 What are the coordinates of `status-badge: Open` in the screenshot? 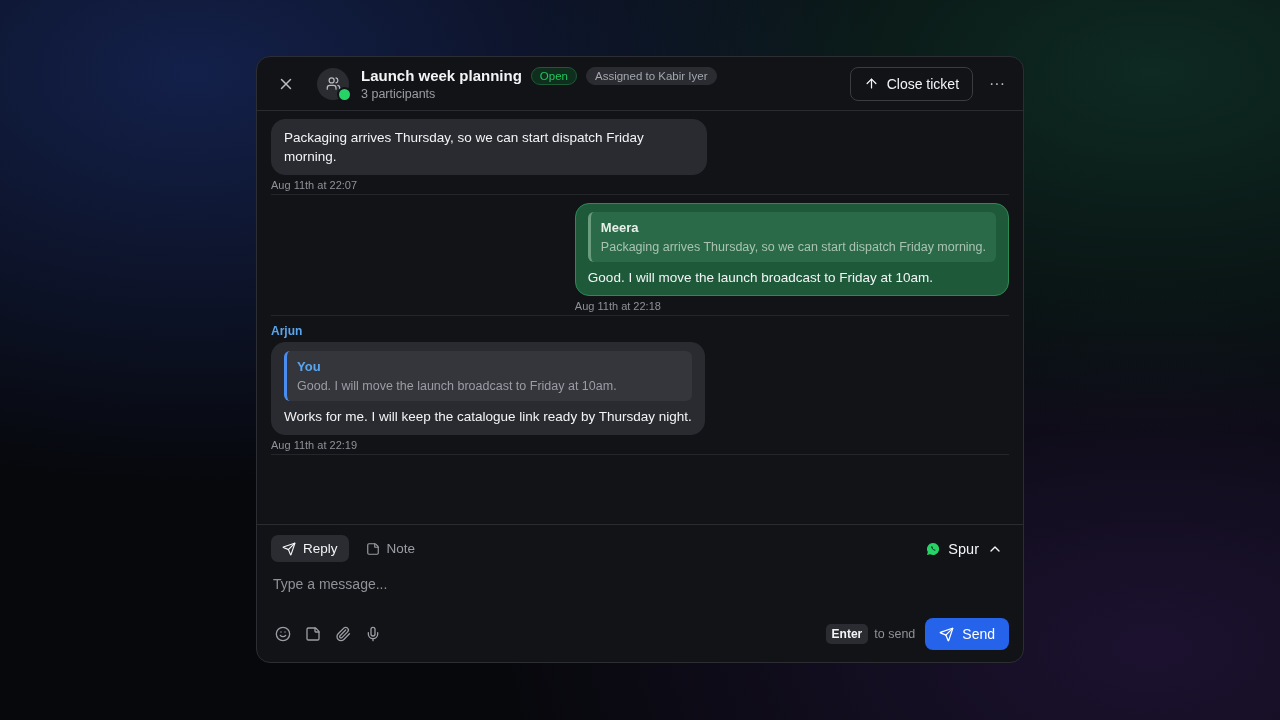 It's located at (553, 75).